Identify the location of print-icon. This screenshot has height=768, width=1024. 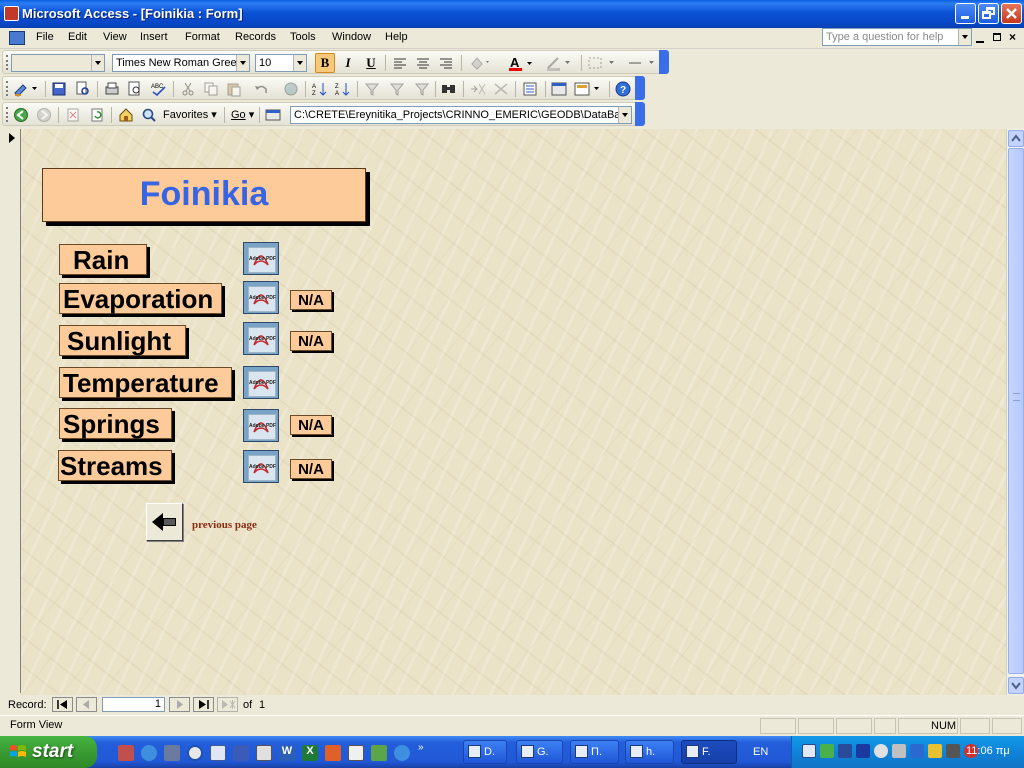
(112, 89).